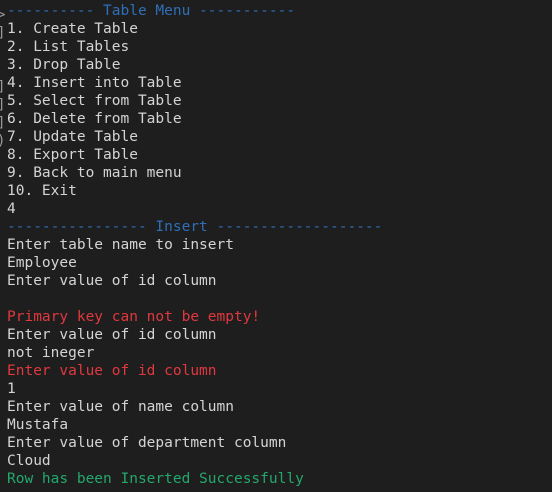 This screenshot has height=492, width=552. Describe the element at coordinates (120, 245) in the screenshot. I see `terminal-line: Enter table name to insert` at that location.